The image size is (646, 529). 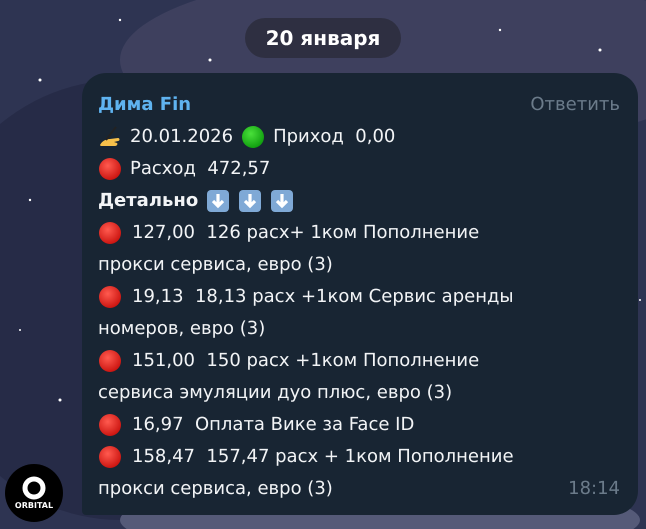 I want to click on message-text: 158,47 157,47 расх + 1ком Пополнение, so click(x=323, y=457).